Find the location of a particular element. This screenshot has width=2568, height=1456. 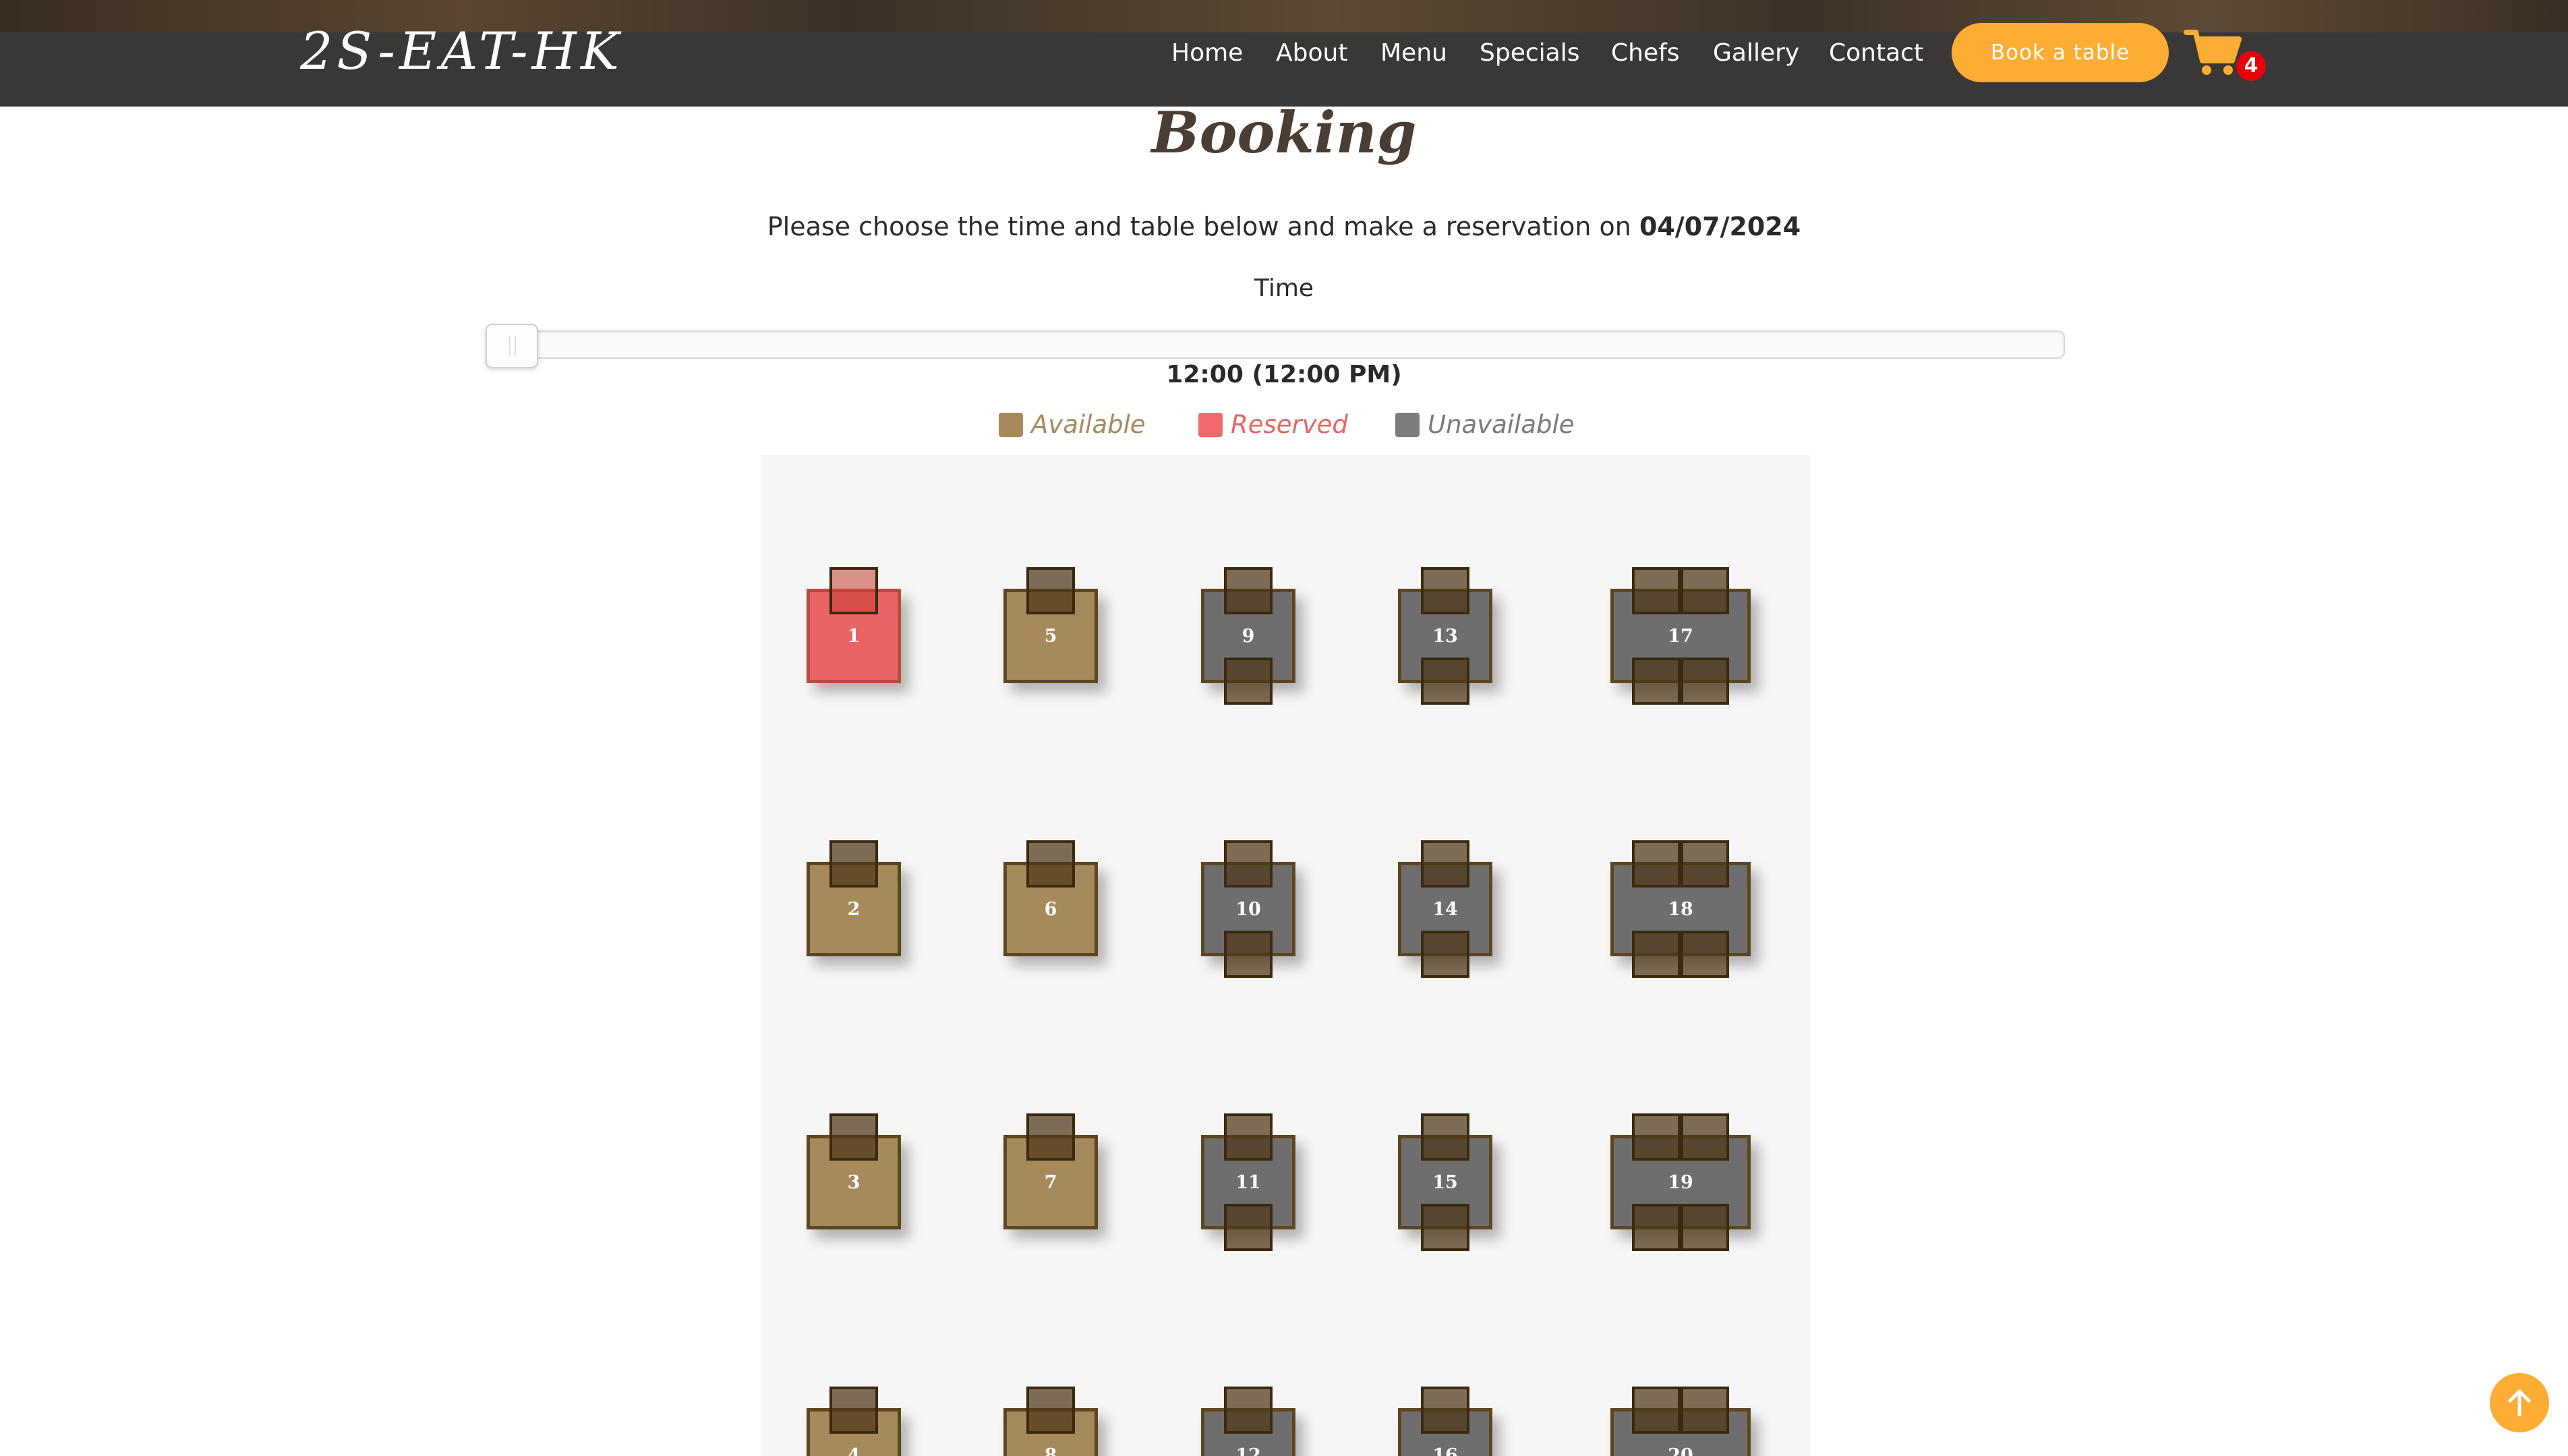

nav-item-contact: Contact is located at coordinates (1876, 54).